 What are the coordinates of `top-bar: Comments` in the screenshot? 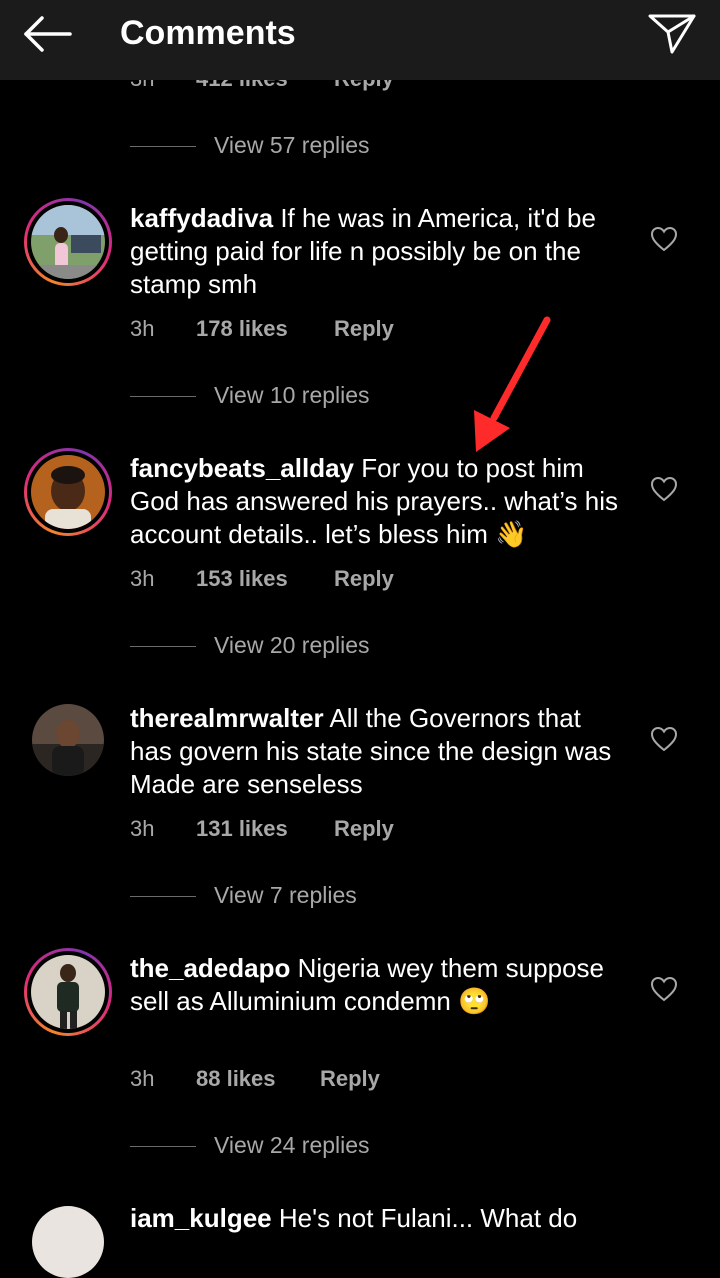 It's located at (360, 40).